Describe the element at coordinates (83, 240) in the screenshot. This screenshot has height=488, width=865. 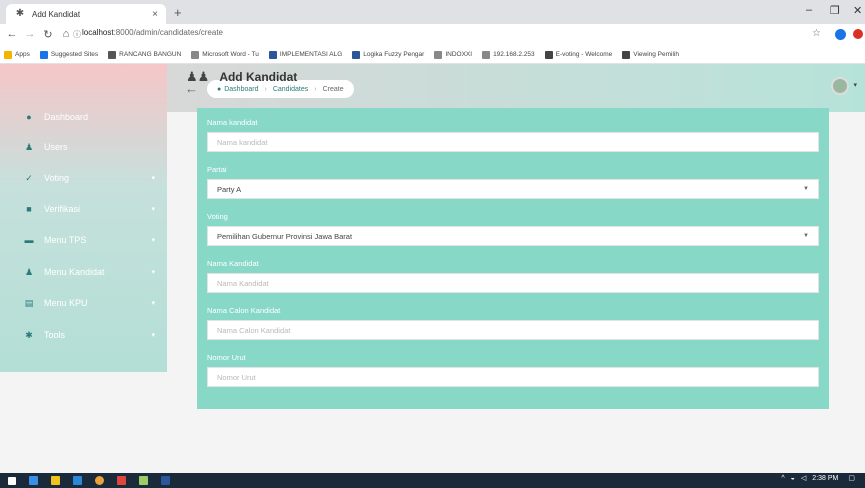
I see `sidebar-item-menu-tps: ▬ Menu TPS ▾` at that location.